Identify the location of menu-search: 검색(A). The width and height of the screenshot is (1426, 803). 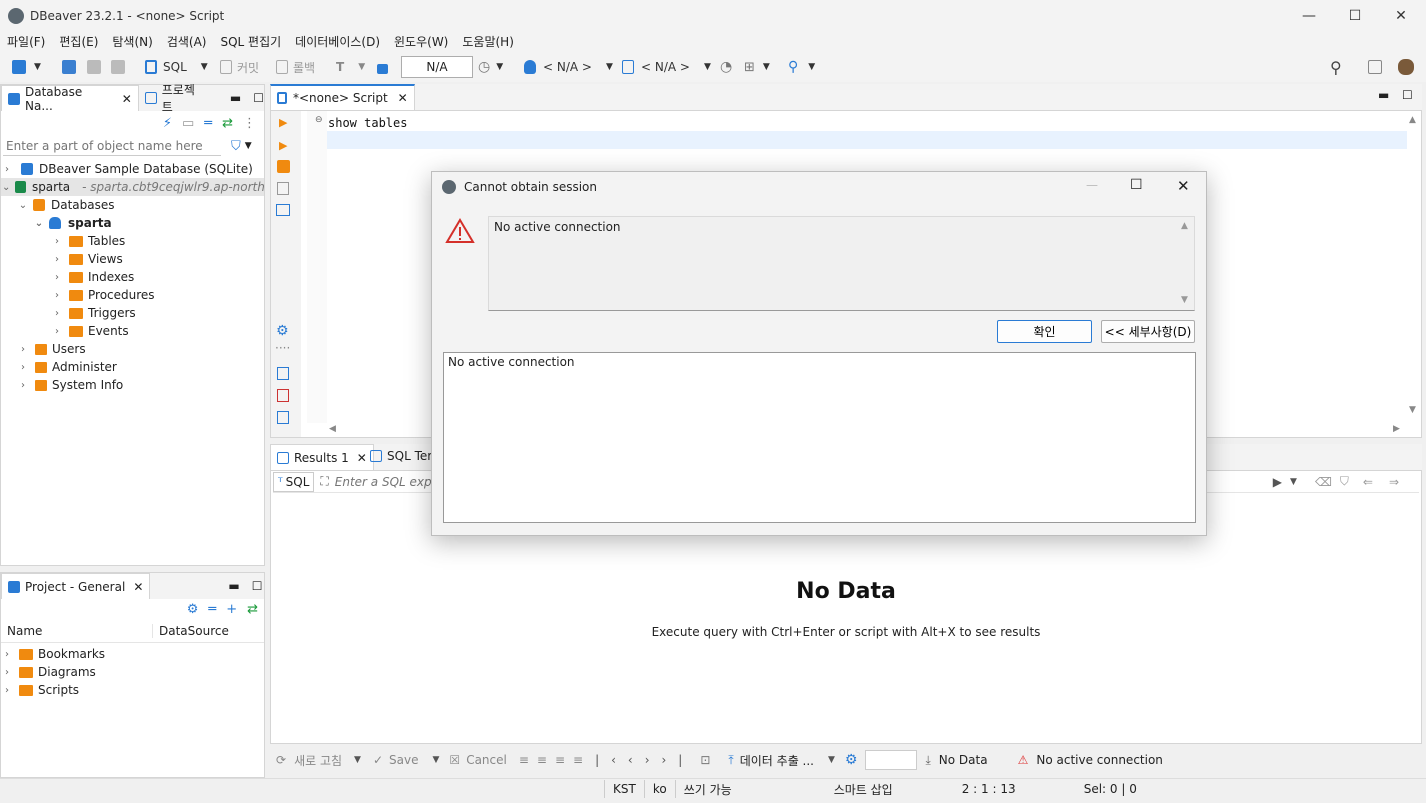
(187, 42).